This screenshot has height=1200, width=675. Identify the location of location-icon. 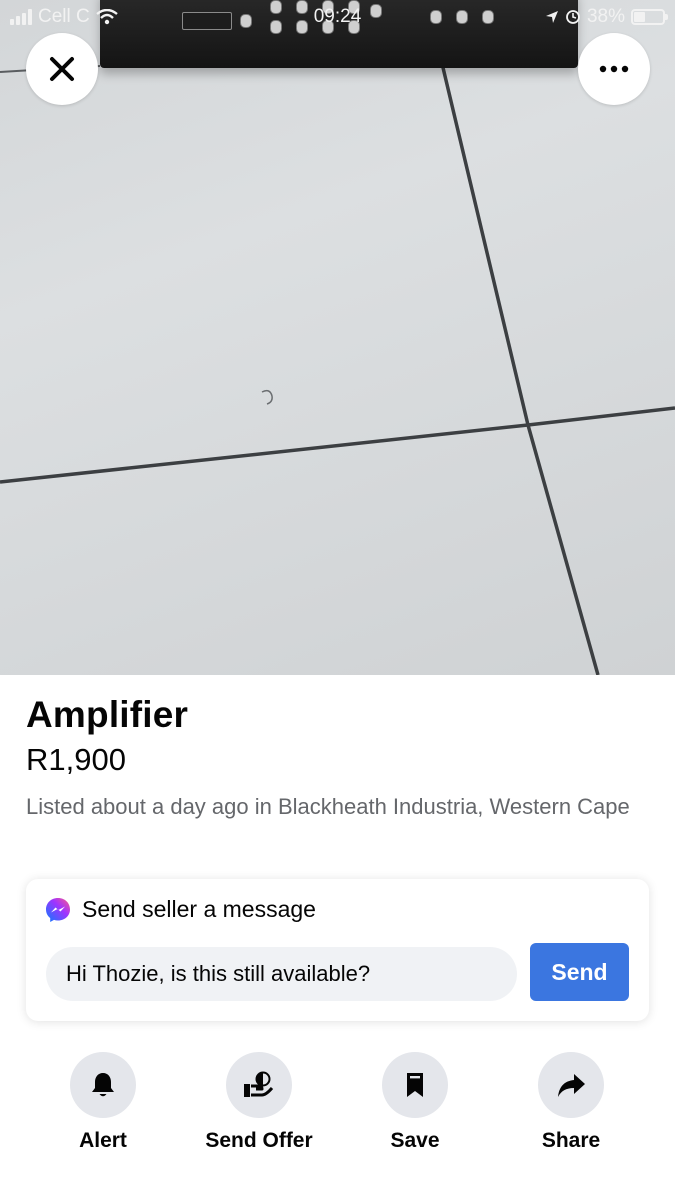
(551, 17).